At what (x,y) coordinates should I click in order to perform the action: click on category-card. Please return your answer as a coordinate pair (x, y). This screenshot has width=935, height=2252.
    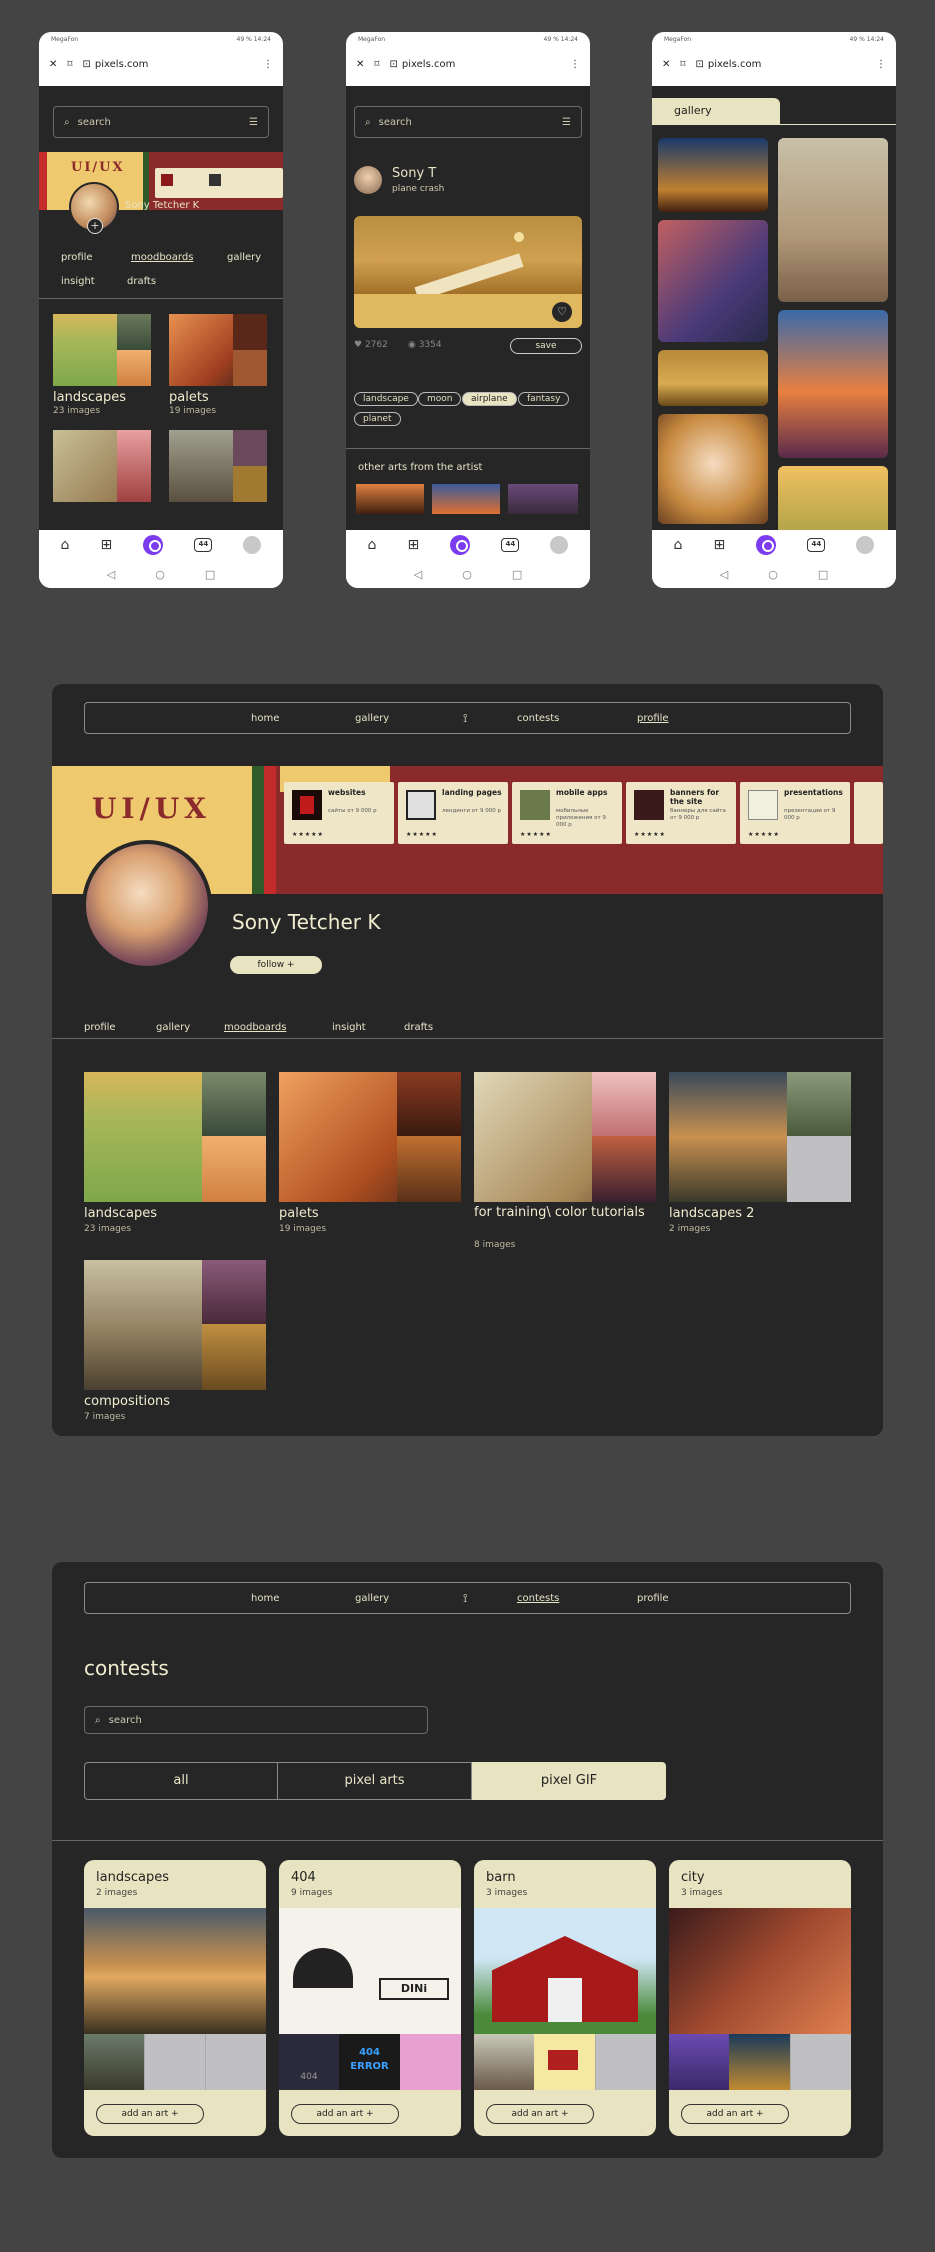
    Looking at the image, I should click on (868, 813).